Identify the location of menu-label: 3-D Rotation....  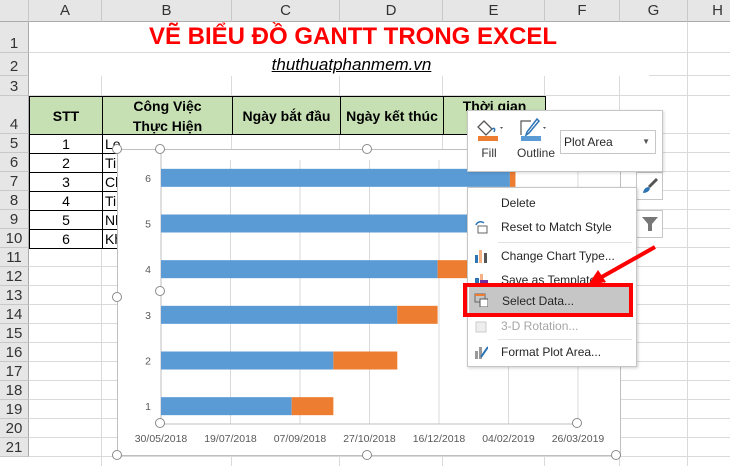
(540, 326).